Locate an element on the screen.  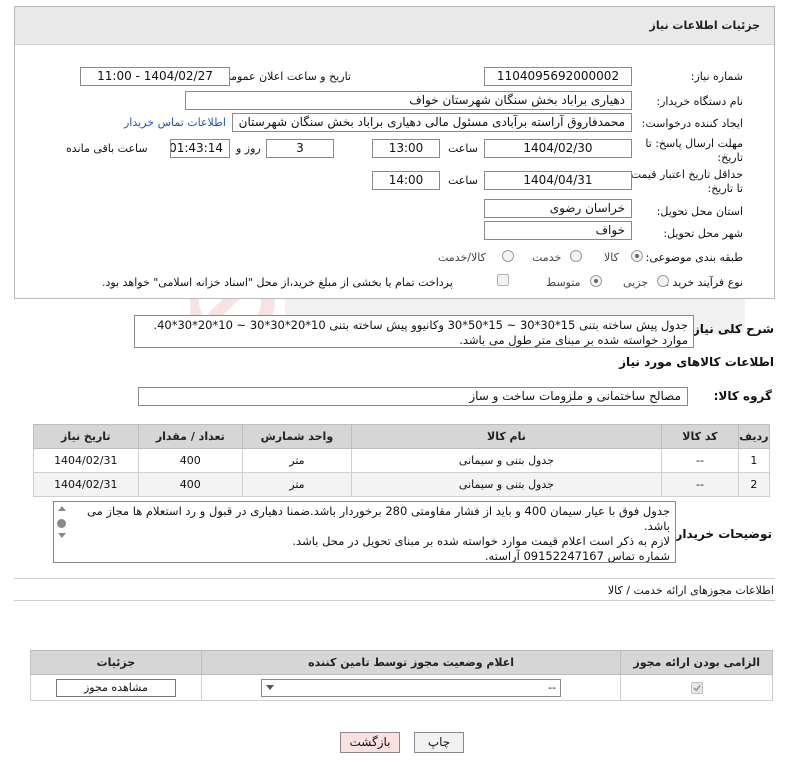
goods-group-field: مصالح ساختمانی و ملزومات ساخت و ساز is located at coordinates (413, 396).